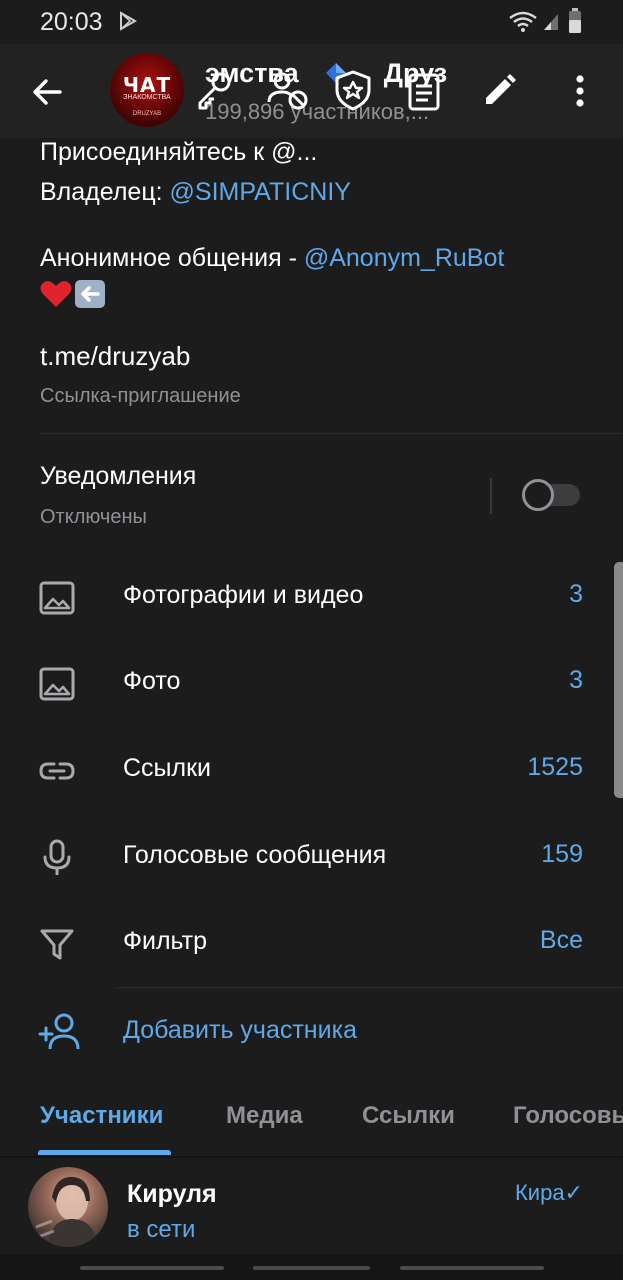  Describe the element at coordinates (152, 1268) in the screenshot. I see `nav-recents-button` at that location.